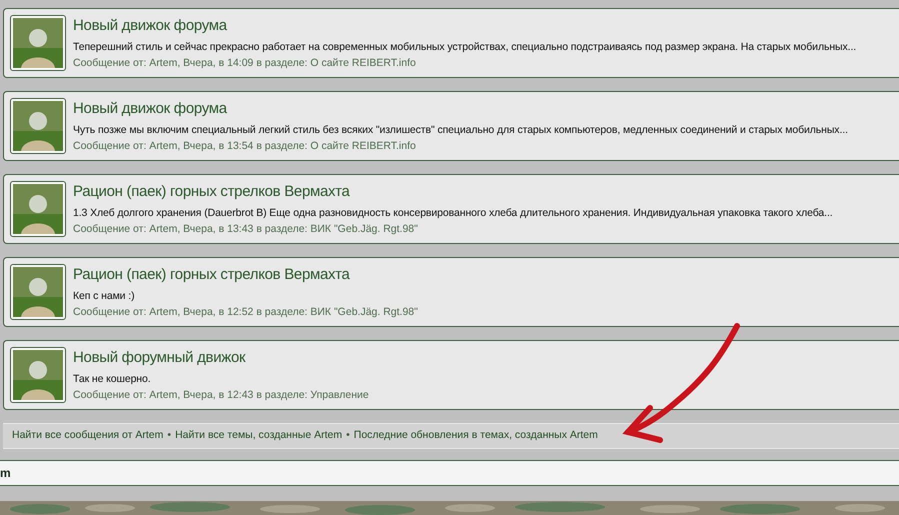 This screenshot has height=515, width=899. I want to click on result-meta: Сообщение от: Artem, Вчера, в 13:54 в разделе: О сайте REIBERT.info, so click(245, 146).